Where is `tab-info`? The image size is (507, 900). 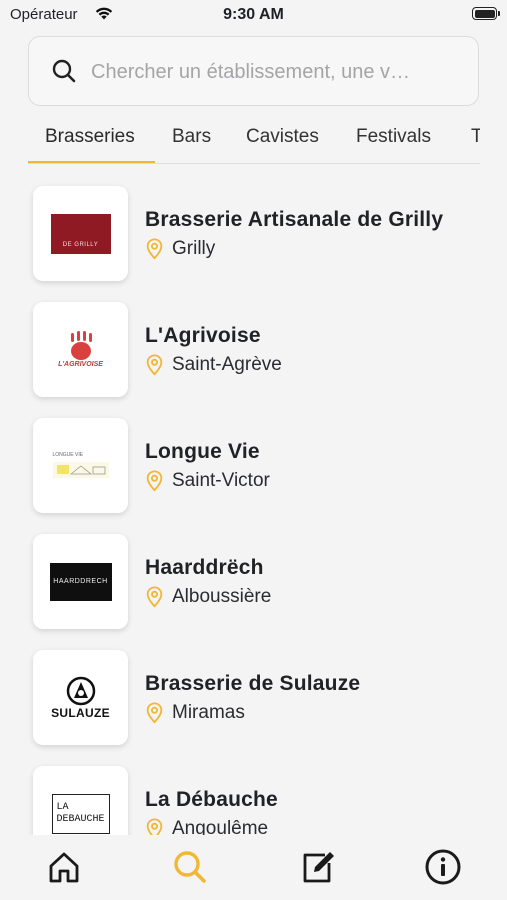
tab-info is located at coordinates (443, 867).